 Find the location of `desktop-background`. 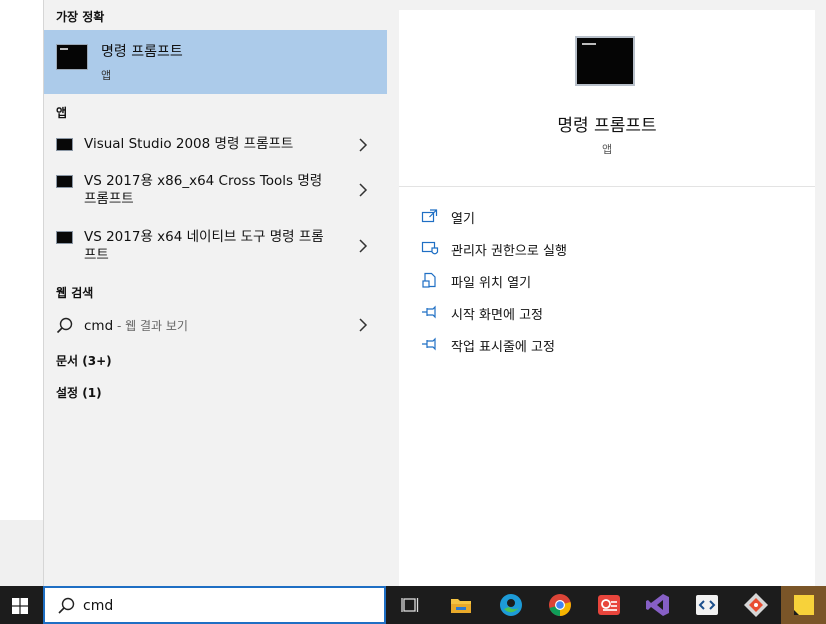

desktop-background is located at coordinates (21, 553).